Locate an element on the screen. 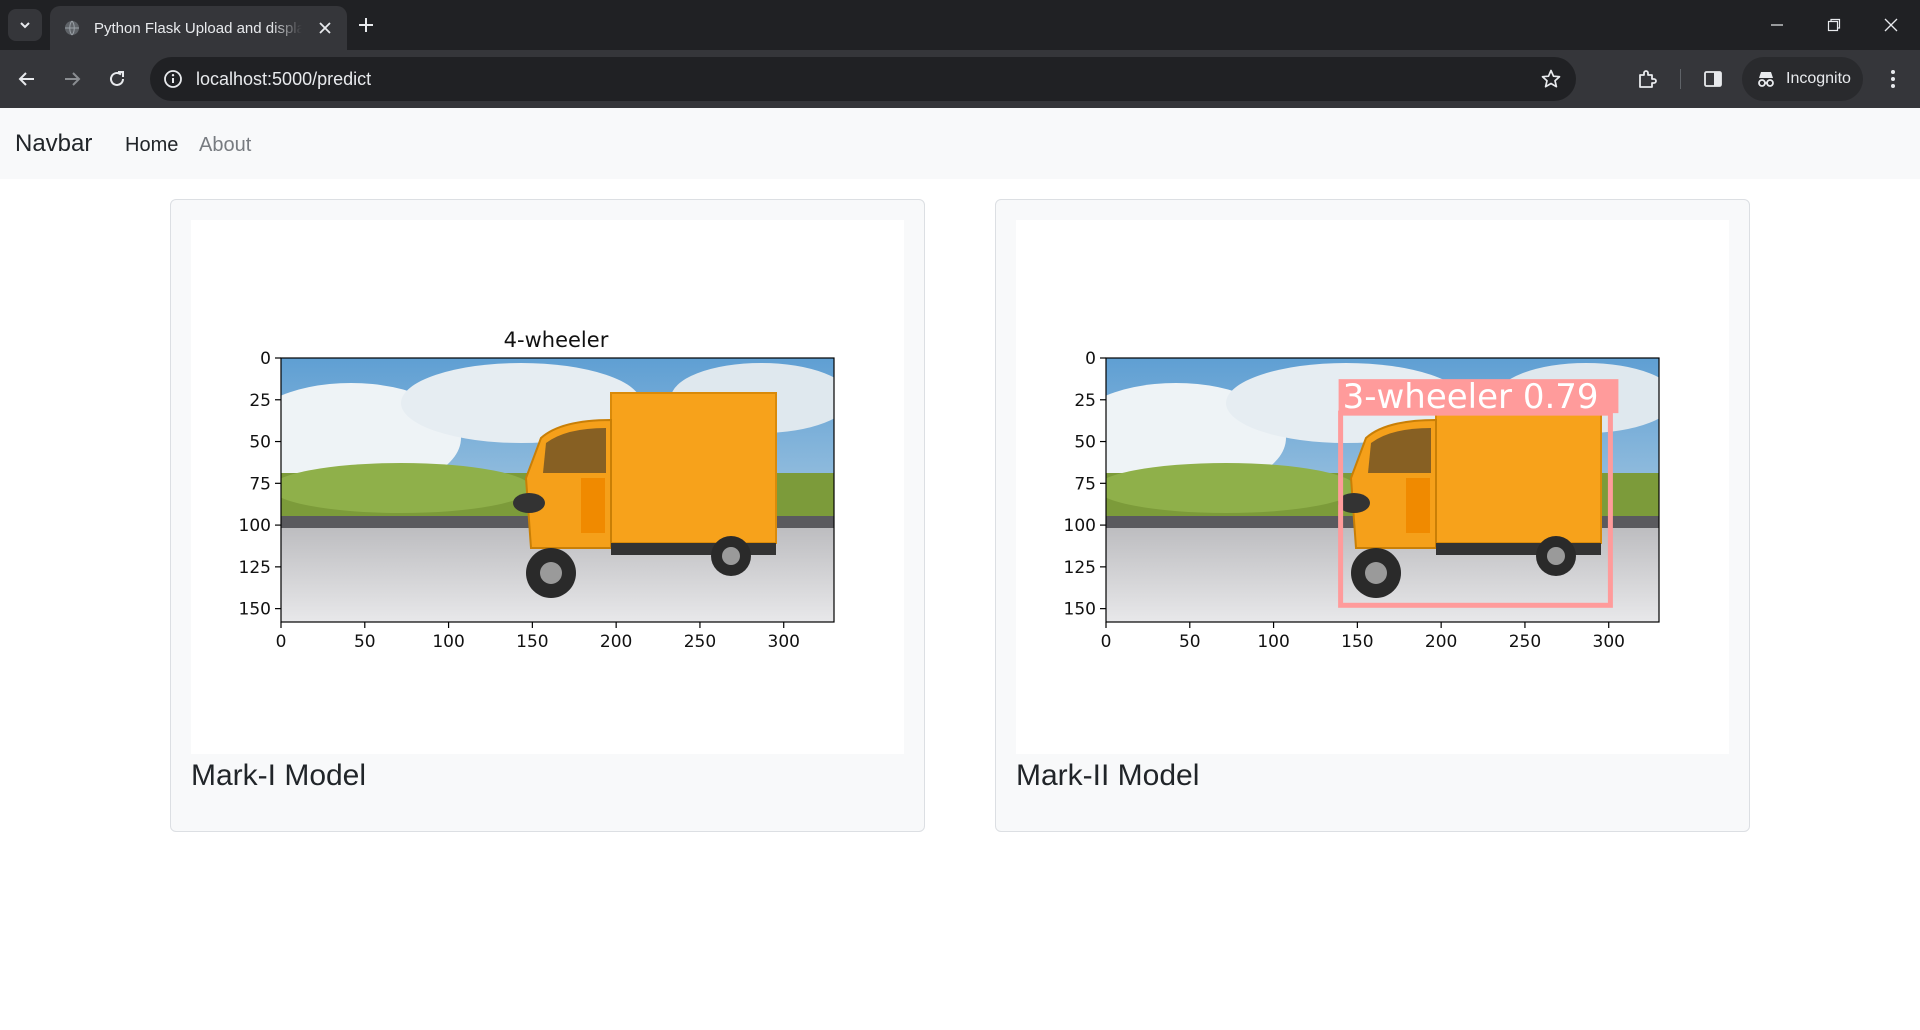 The image size is (1920, 1030). side-panel-icon is located at coordinates (1713, 79).